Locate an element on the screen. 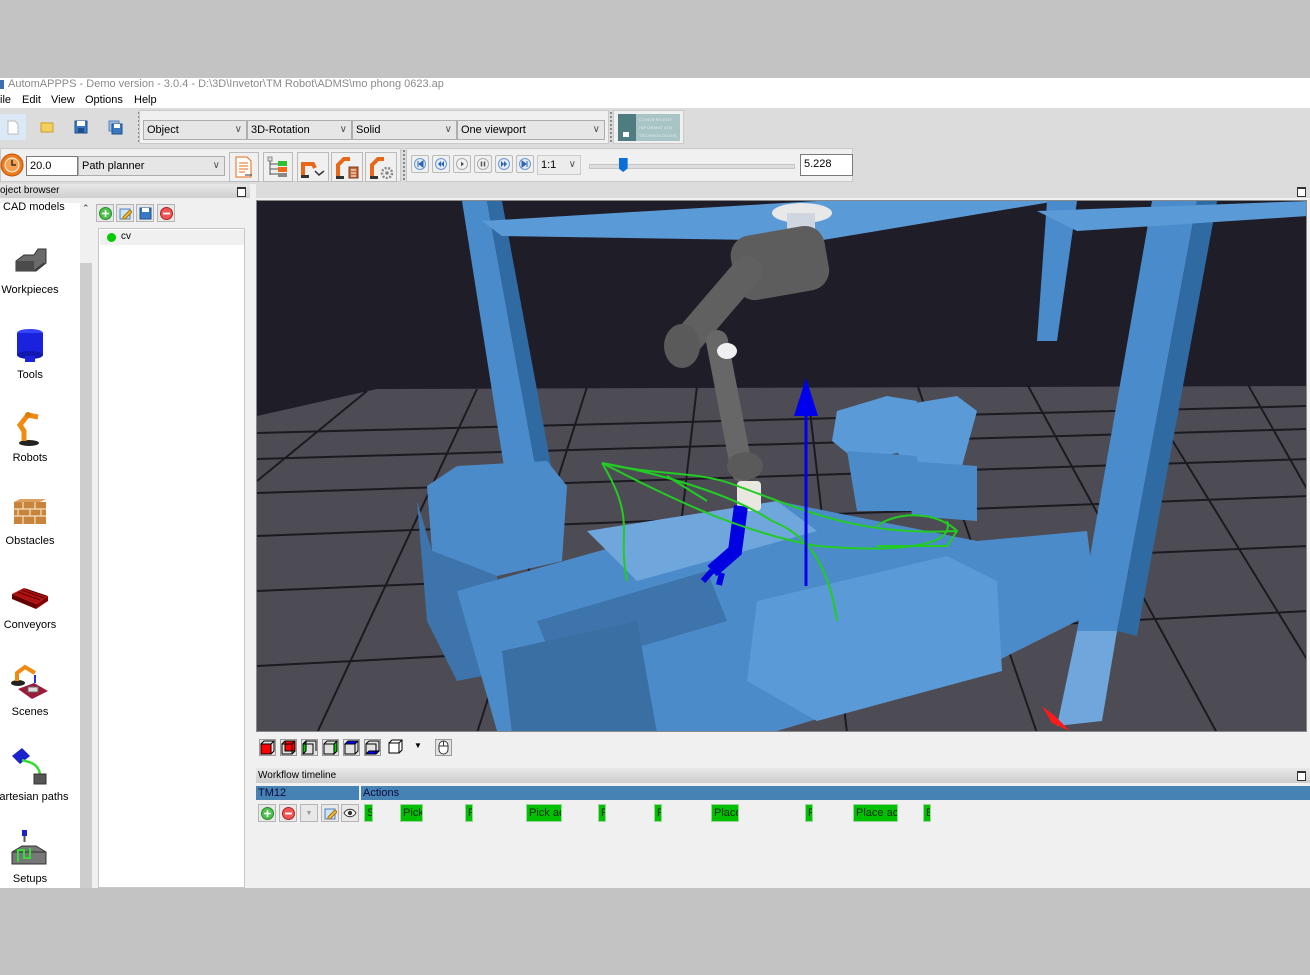 Image resolution: width=1310 pixels, height=975 pixels. view-bottom-button is located at coordinates (372, 747).